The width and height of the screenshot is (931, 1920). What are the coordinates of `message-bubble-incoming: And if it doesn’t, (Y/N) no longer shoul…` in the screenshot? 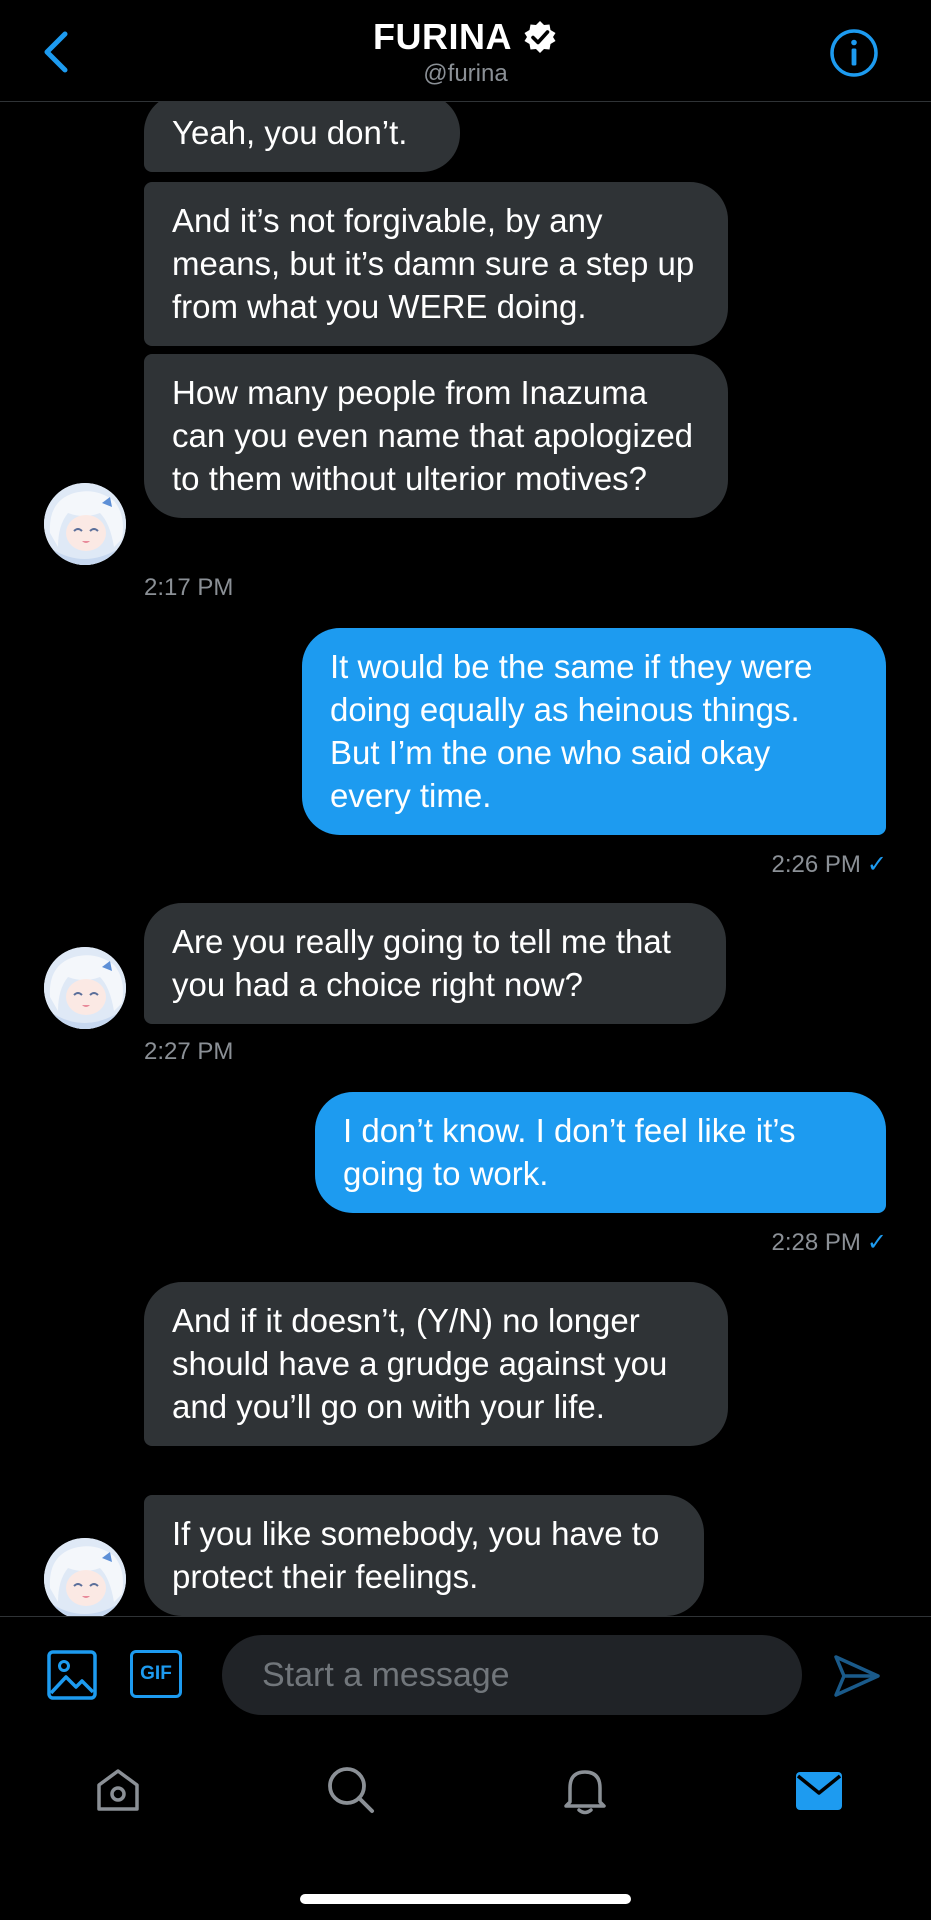 It's located at (436, 1364).